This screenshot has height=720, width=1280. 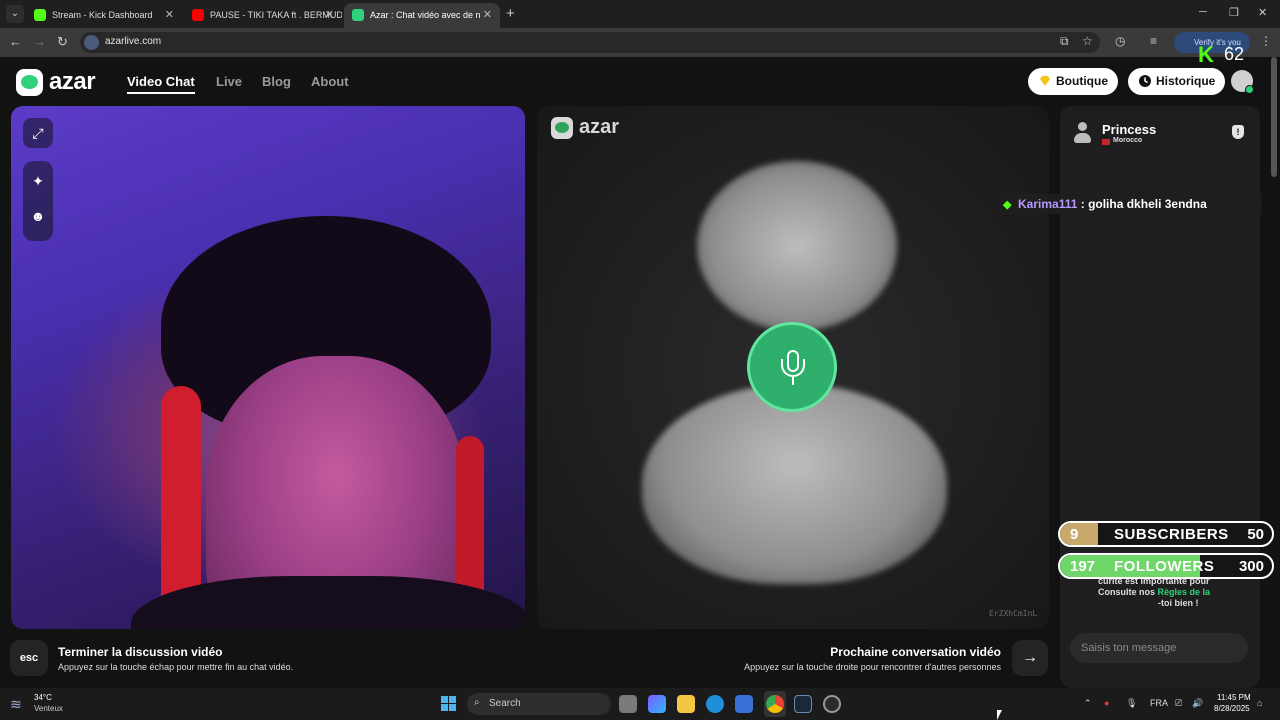 What do you see at coordinates (1002, 715) in the screenshot?
I see `mouse-cursor-icon` at bounding box center [1002, 715].